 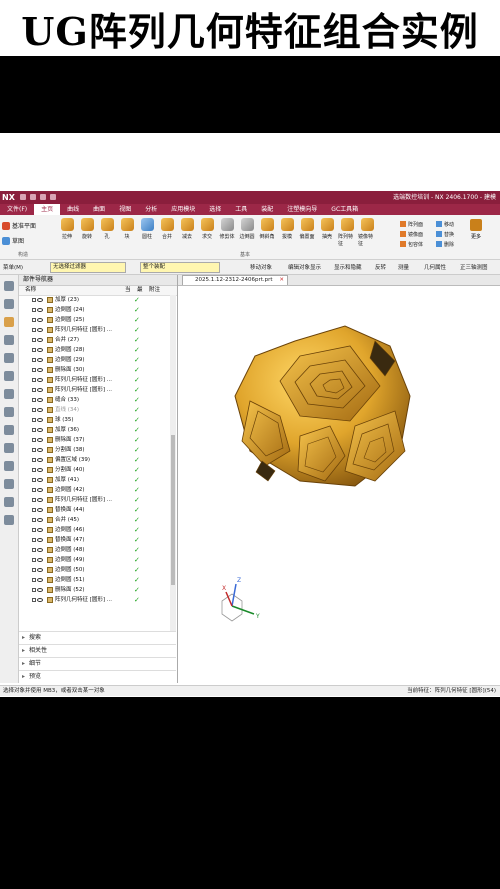 What do you see at coordinates (94, 430) in the screenshot?
I see `tree-row: 加厚 (36) ✓` at bounding box center [94, 430].